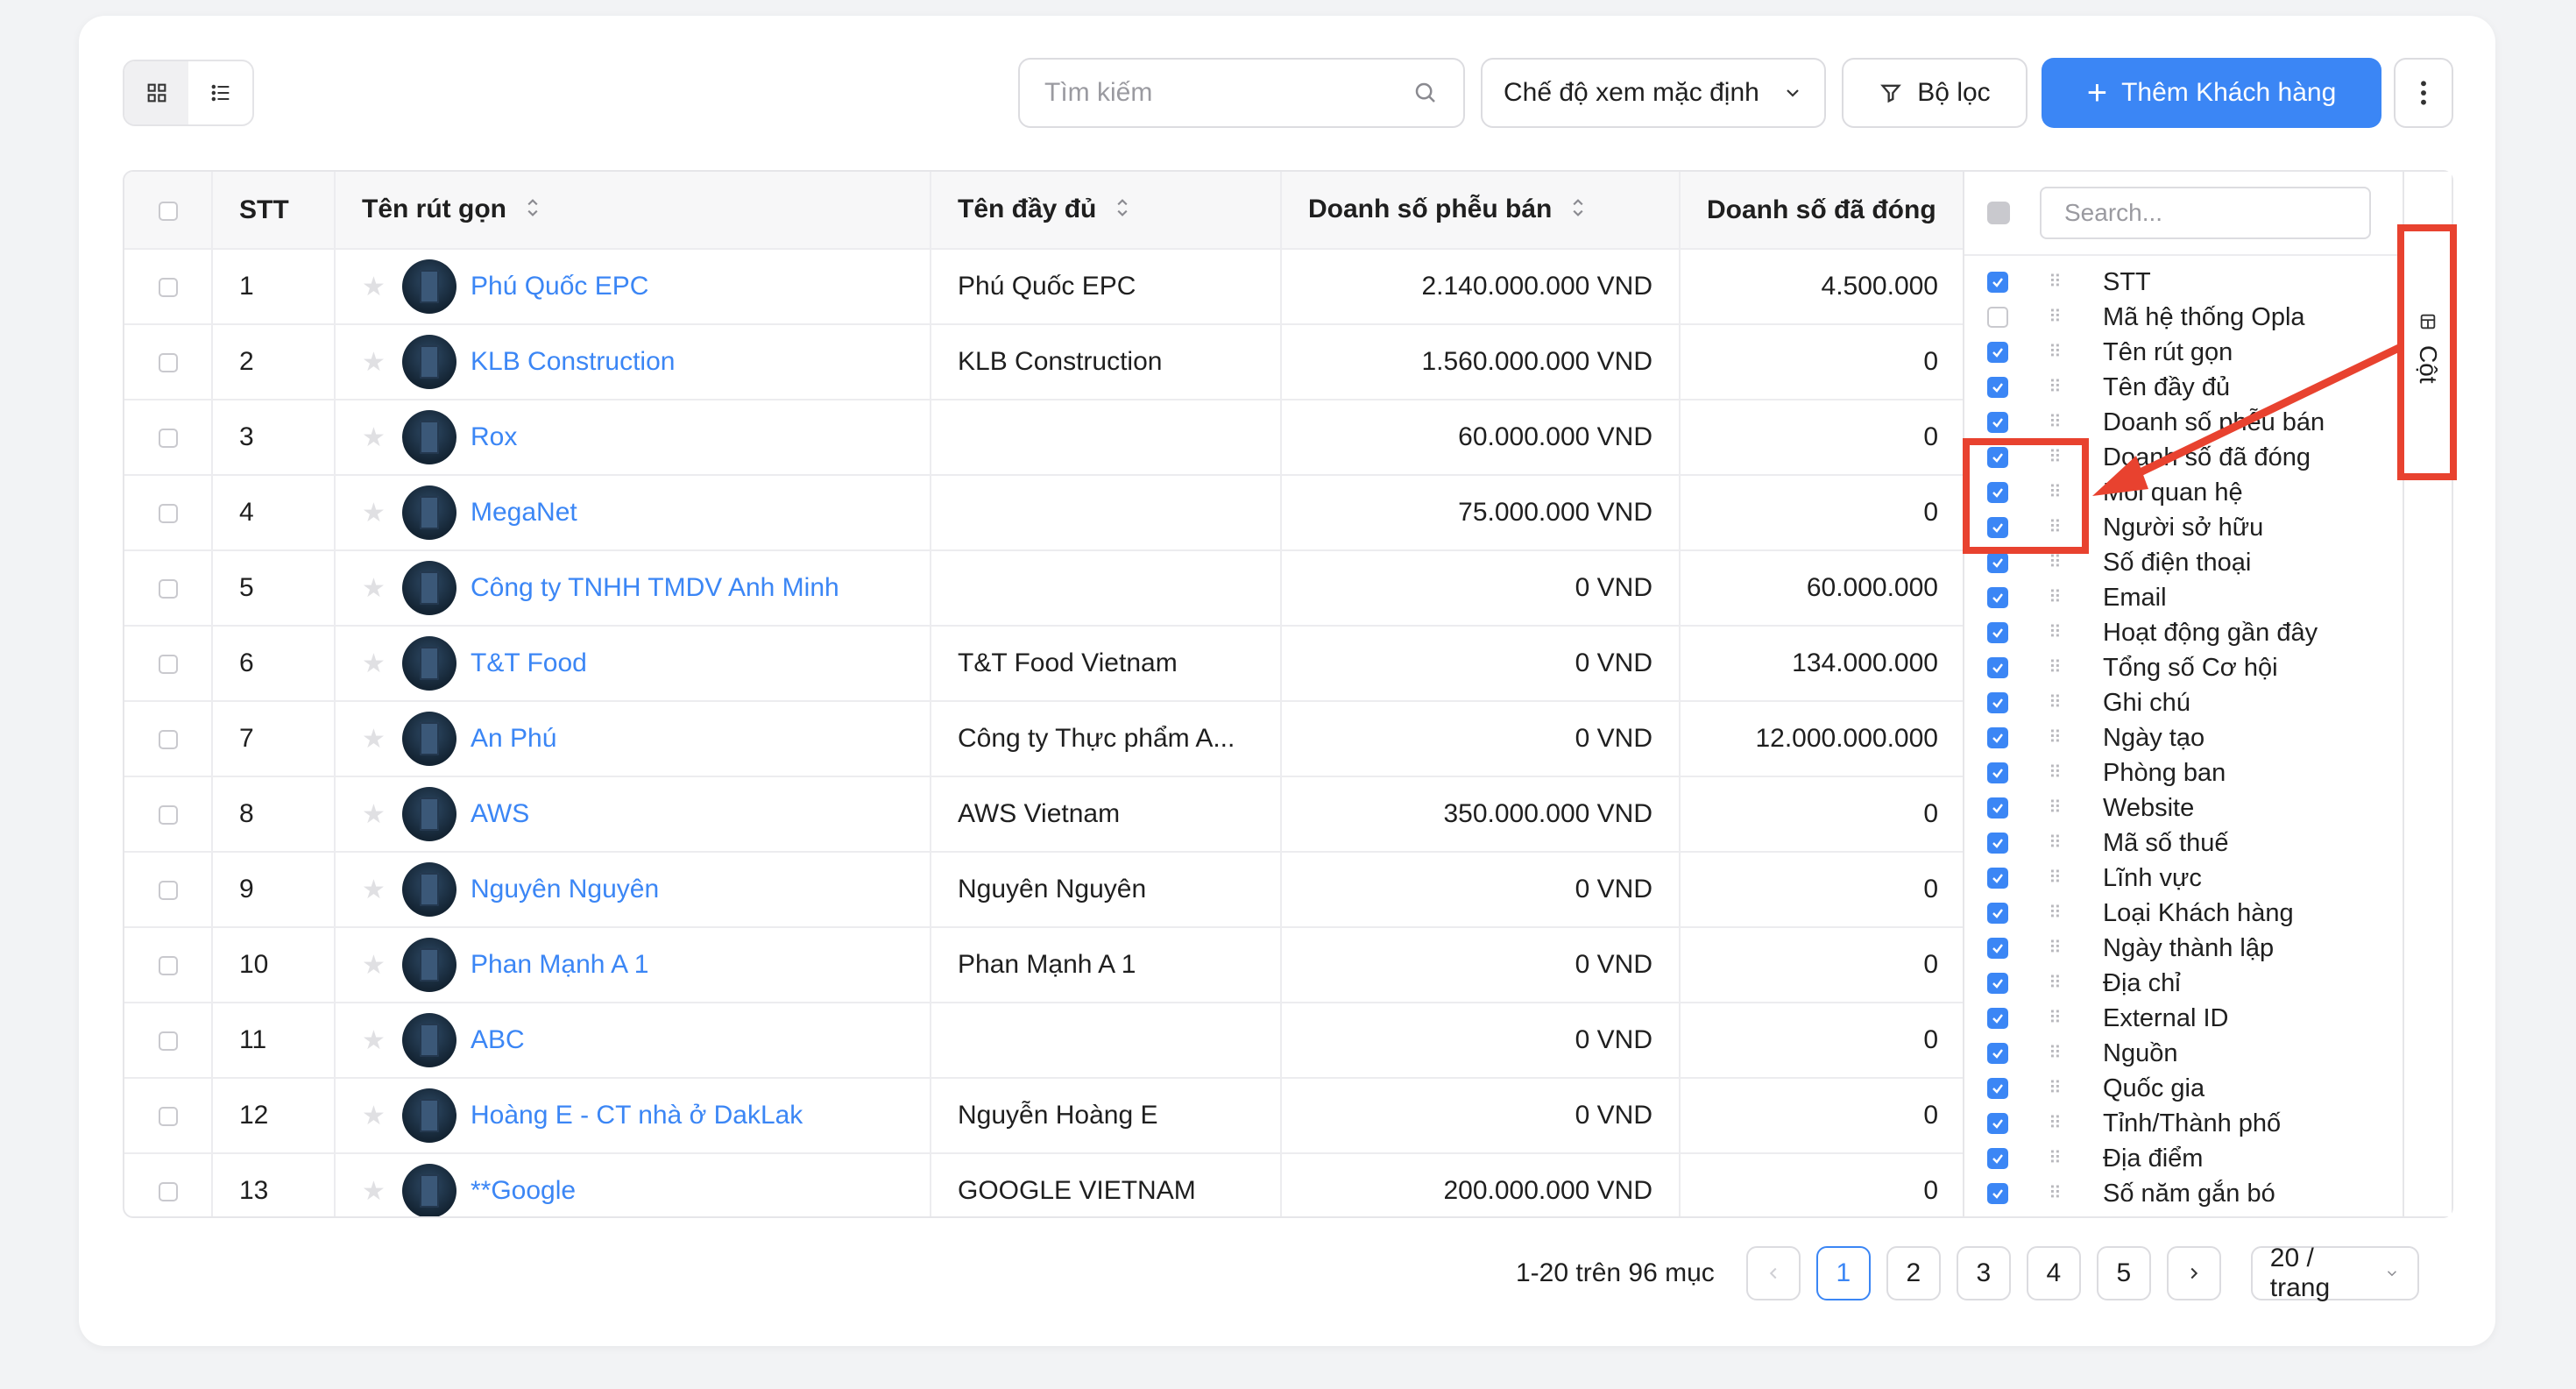 The width and height of the screenshot is (2576, 1389). I want to click on prev-page-button, so click(1773, 1273).